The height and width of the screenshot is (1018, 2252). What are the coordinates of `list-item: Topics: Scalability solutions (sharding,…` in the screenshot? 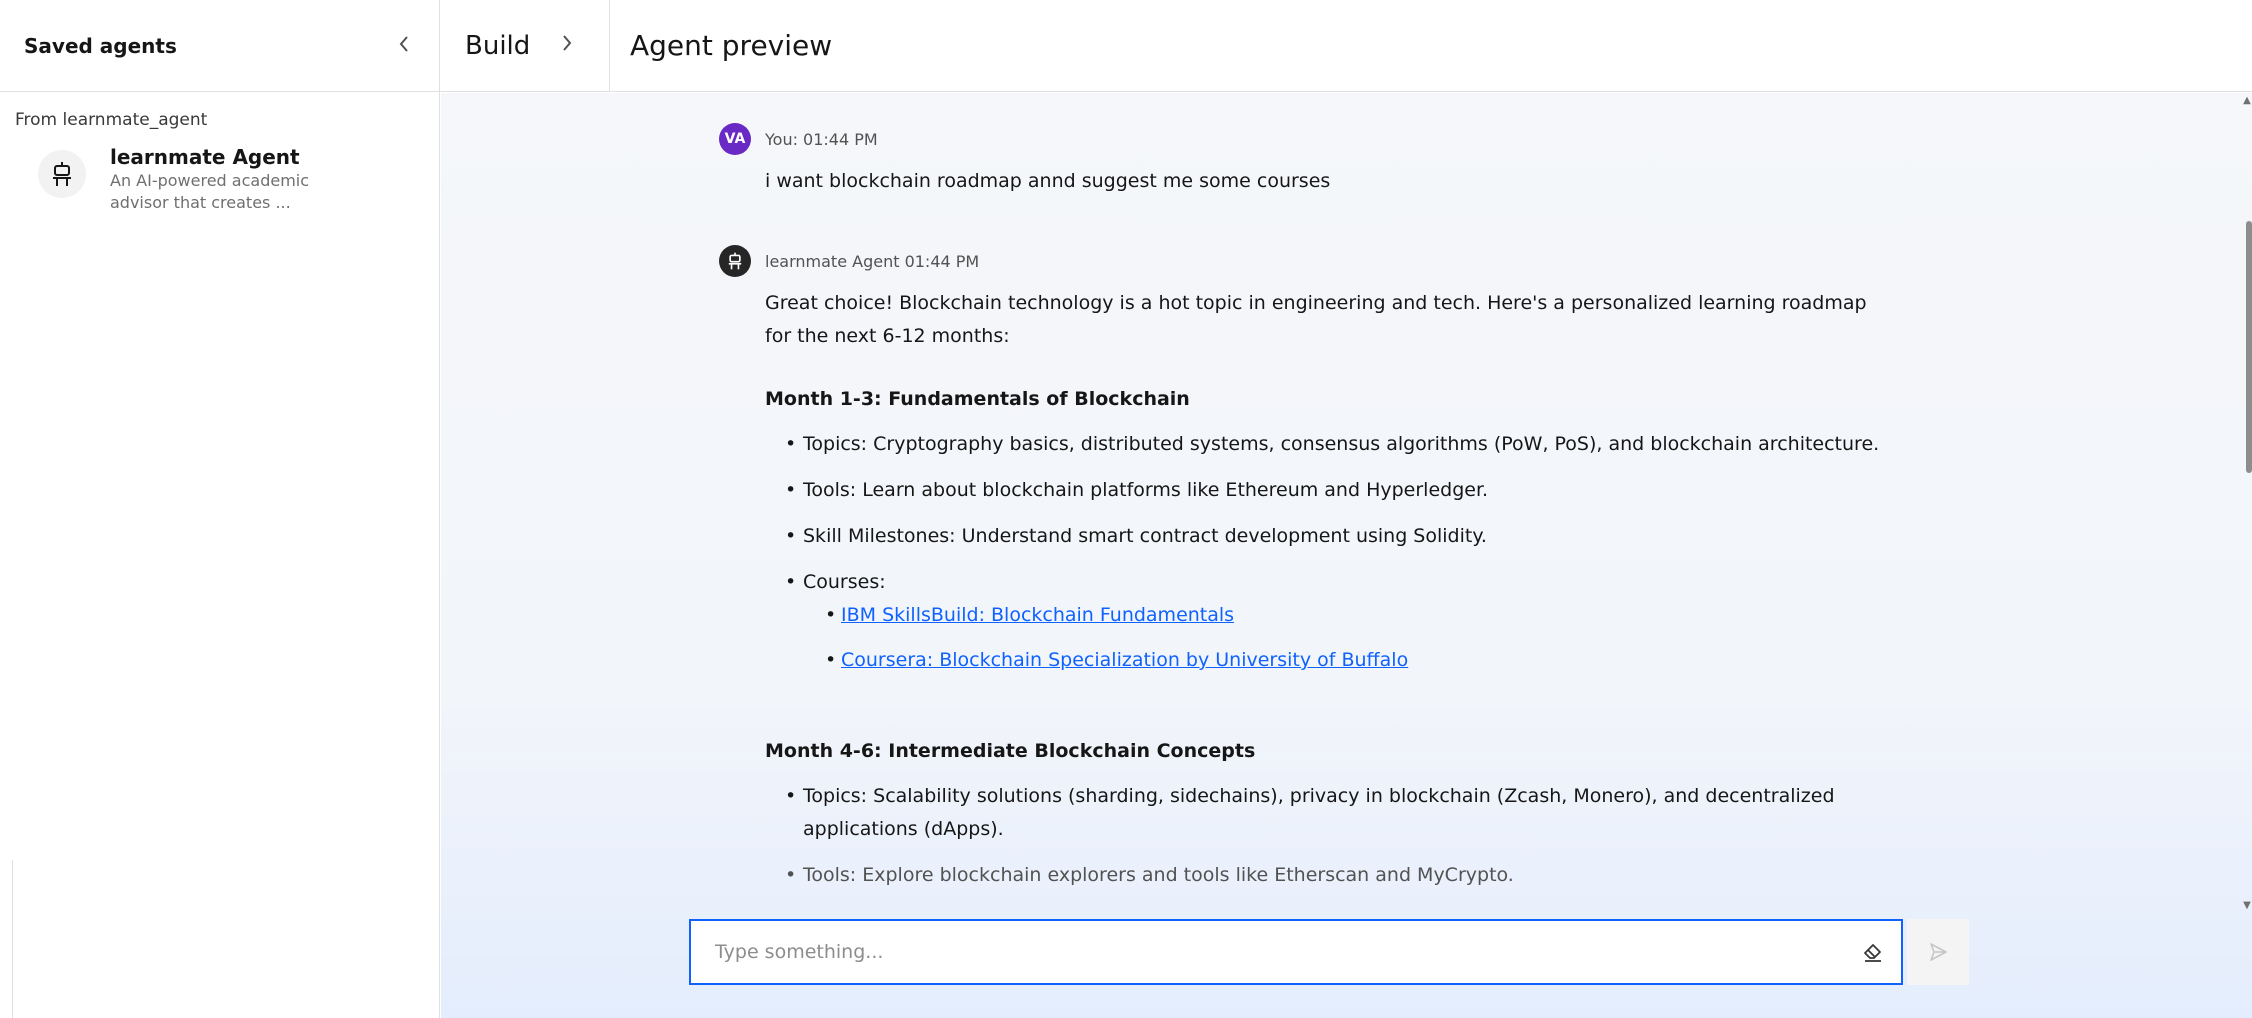 It's located at (1320, 813).